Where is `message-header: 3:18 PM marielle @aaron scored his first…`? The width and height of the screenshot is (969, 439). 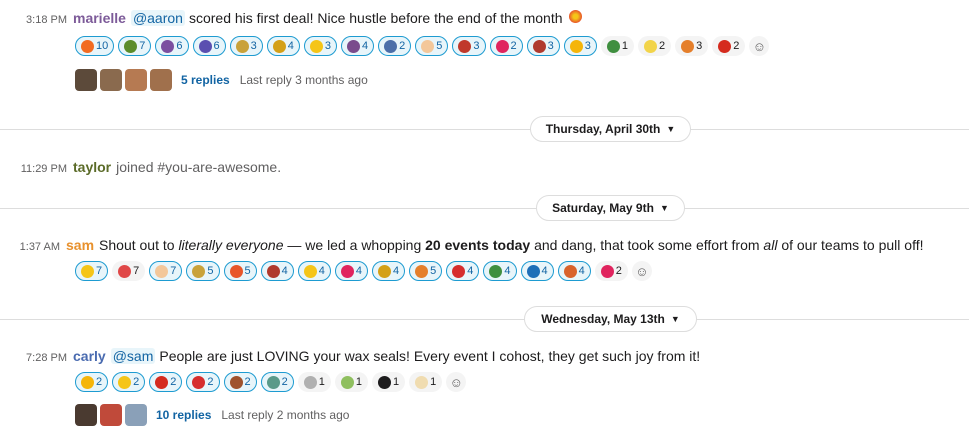
message-header: 3:18 PM marielle @aaron scored his first… is located at coordinates (484, 18).